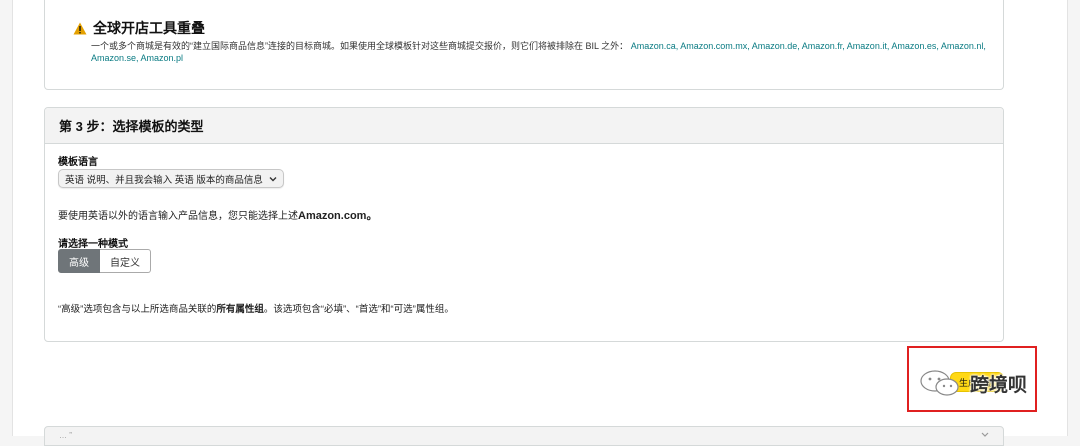  I want to click on notice-title: 全球开店工具重叠, so click(139, 28).